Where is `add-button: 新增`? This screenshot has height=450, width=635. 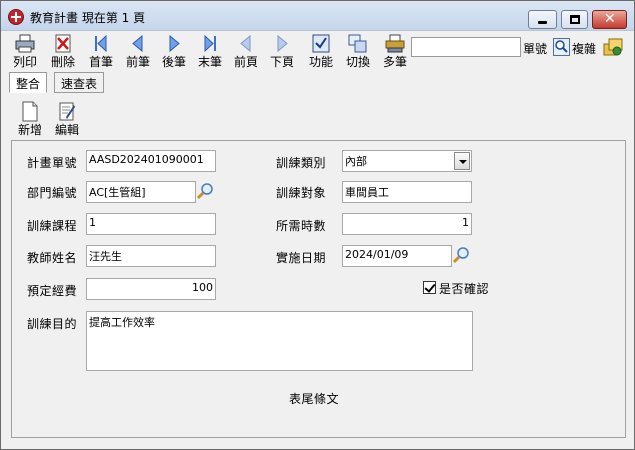
add-button: 新增 is located at coordinates (30, 120).